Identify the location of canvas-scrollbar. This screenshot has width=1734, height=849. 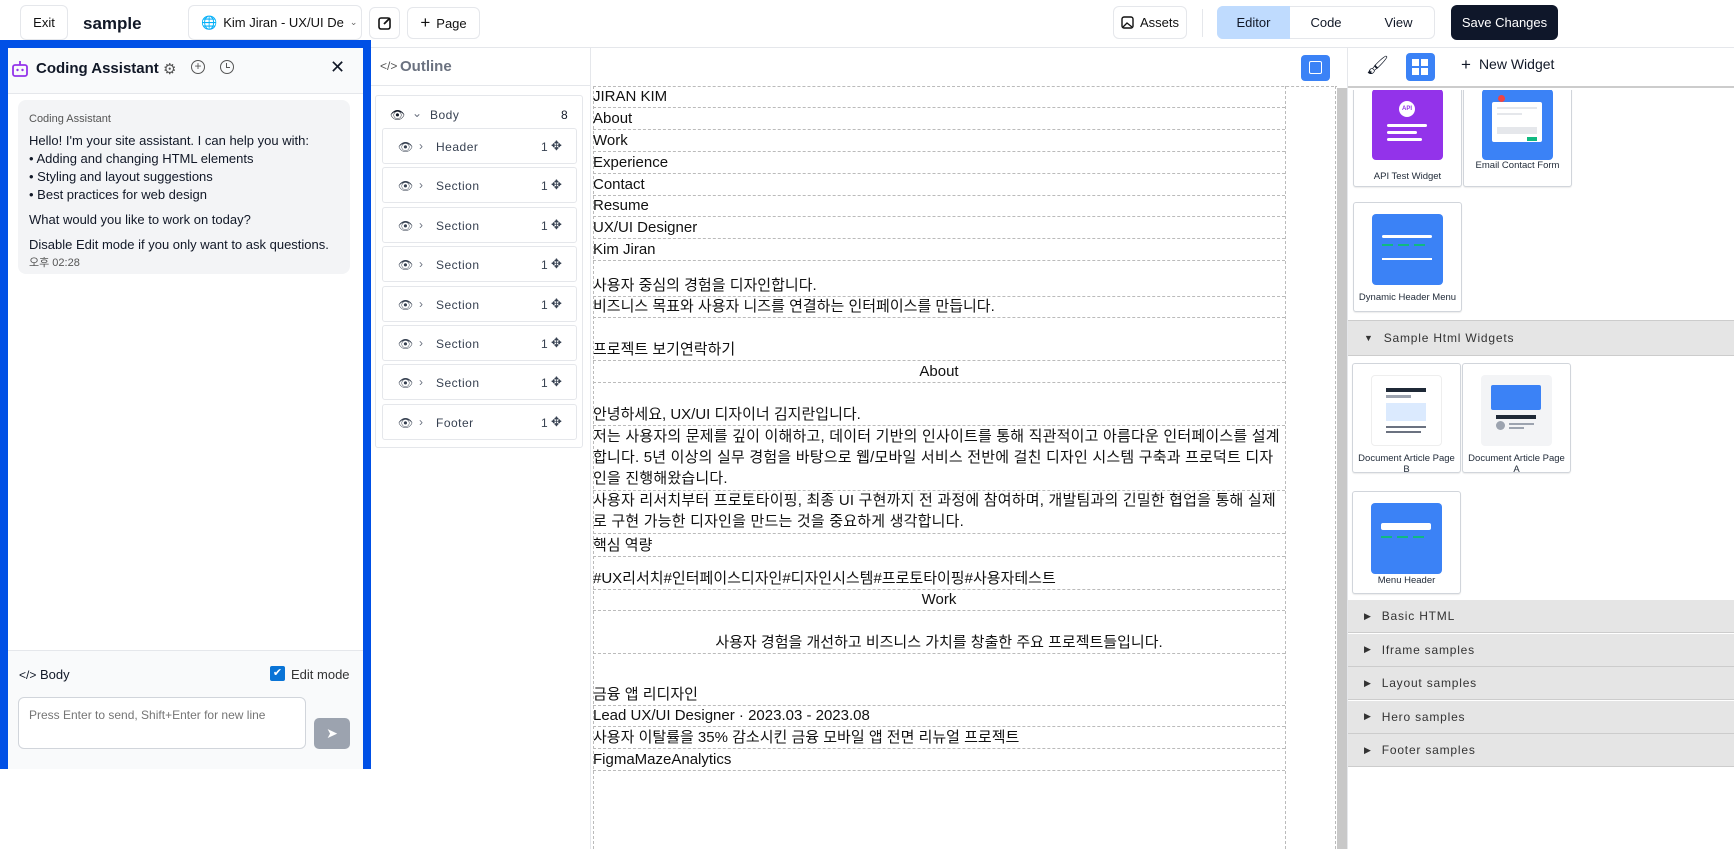
(1342, 468).